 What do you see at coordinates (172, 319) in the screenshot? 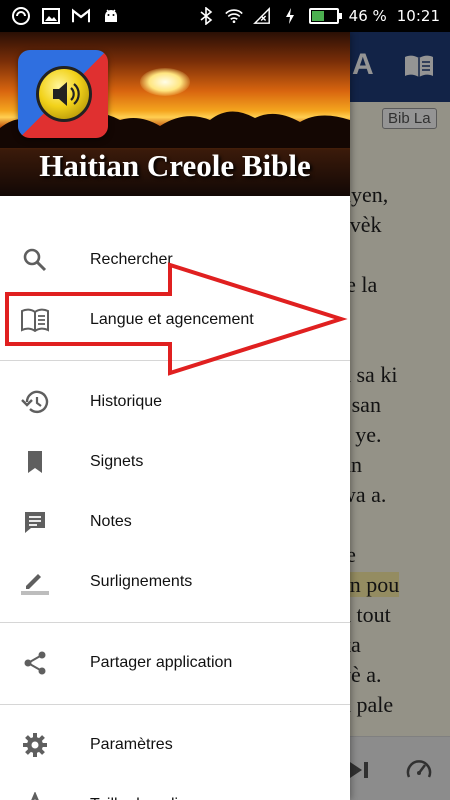
I see `menu-item-label: Langue et agencement` at bounding box center [172, 319].